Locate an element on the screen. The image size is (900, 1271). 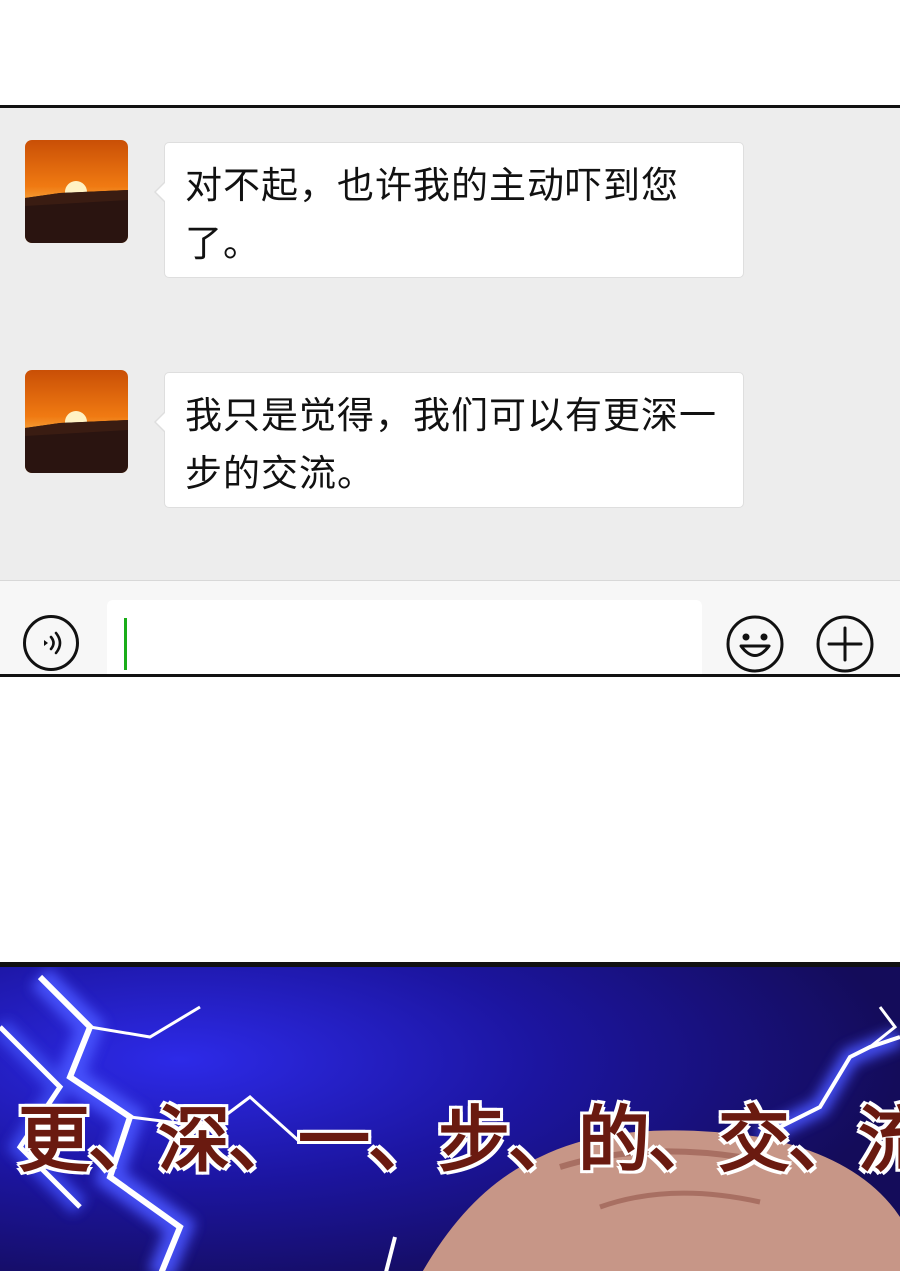
more-button is located at coordinates (845, 644).